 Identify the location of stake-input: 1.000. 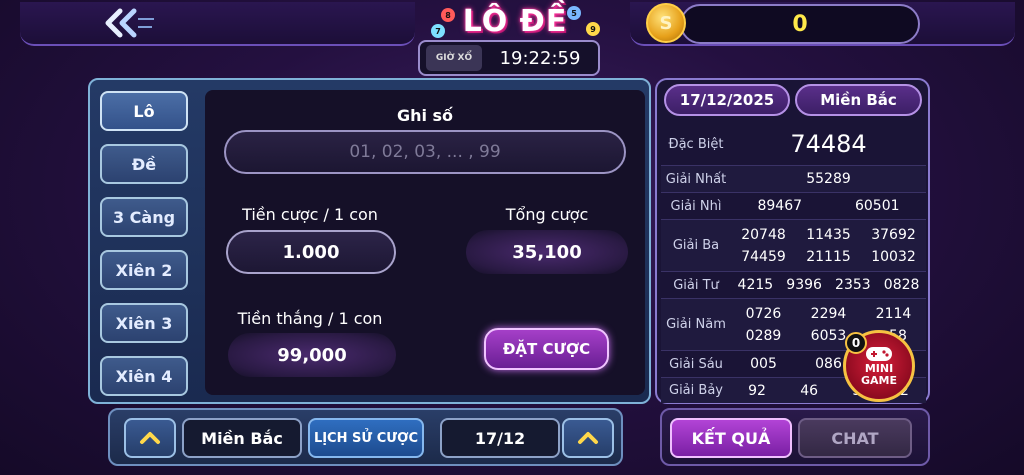
(311, 252).